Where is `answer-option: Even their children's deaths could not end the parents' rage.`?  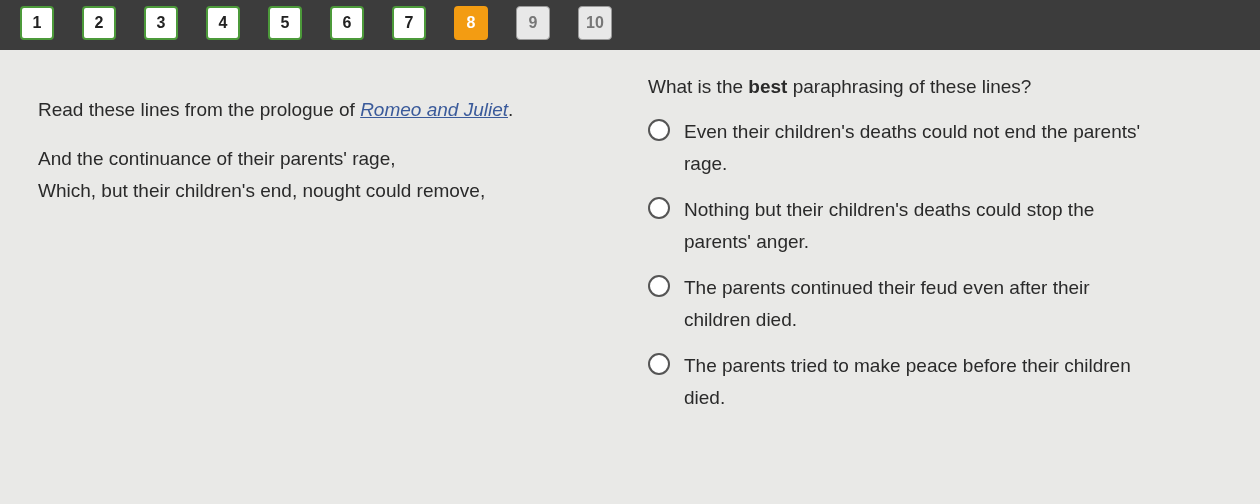
answer-option: Even their children's deaths could not end the parents' rage. is located at coordinates (935, 148).